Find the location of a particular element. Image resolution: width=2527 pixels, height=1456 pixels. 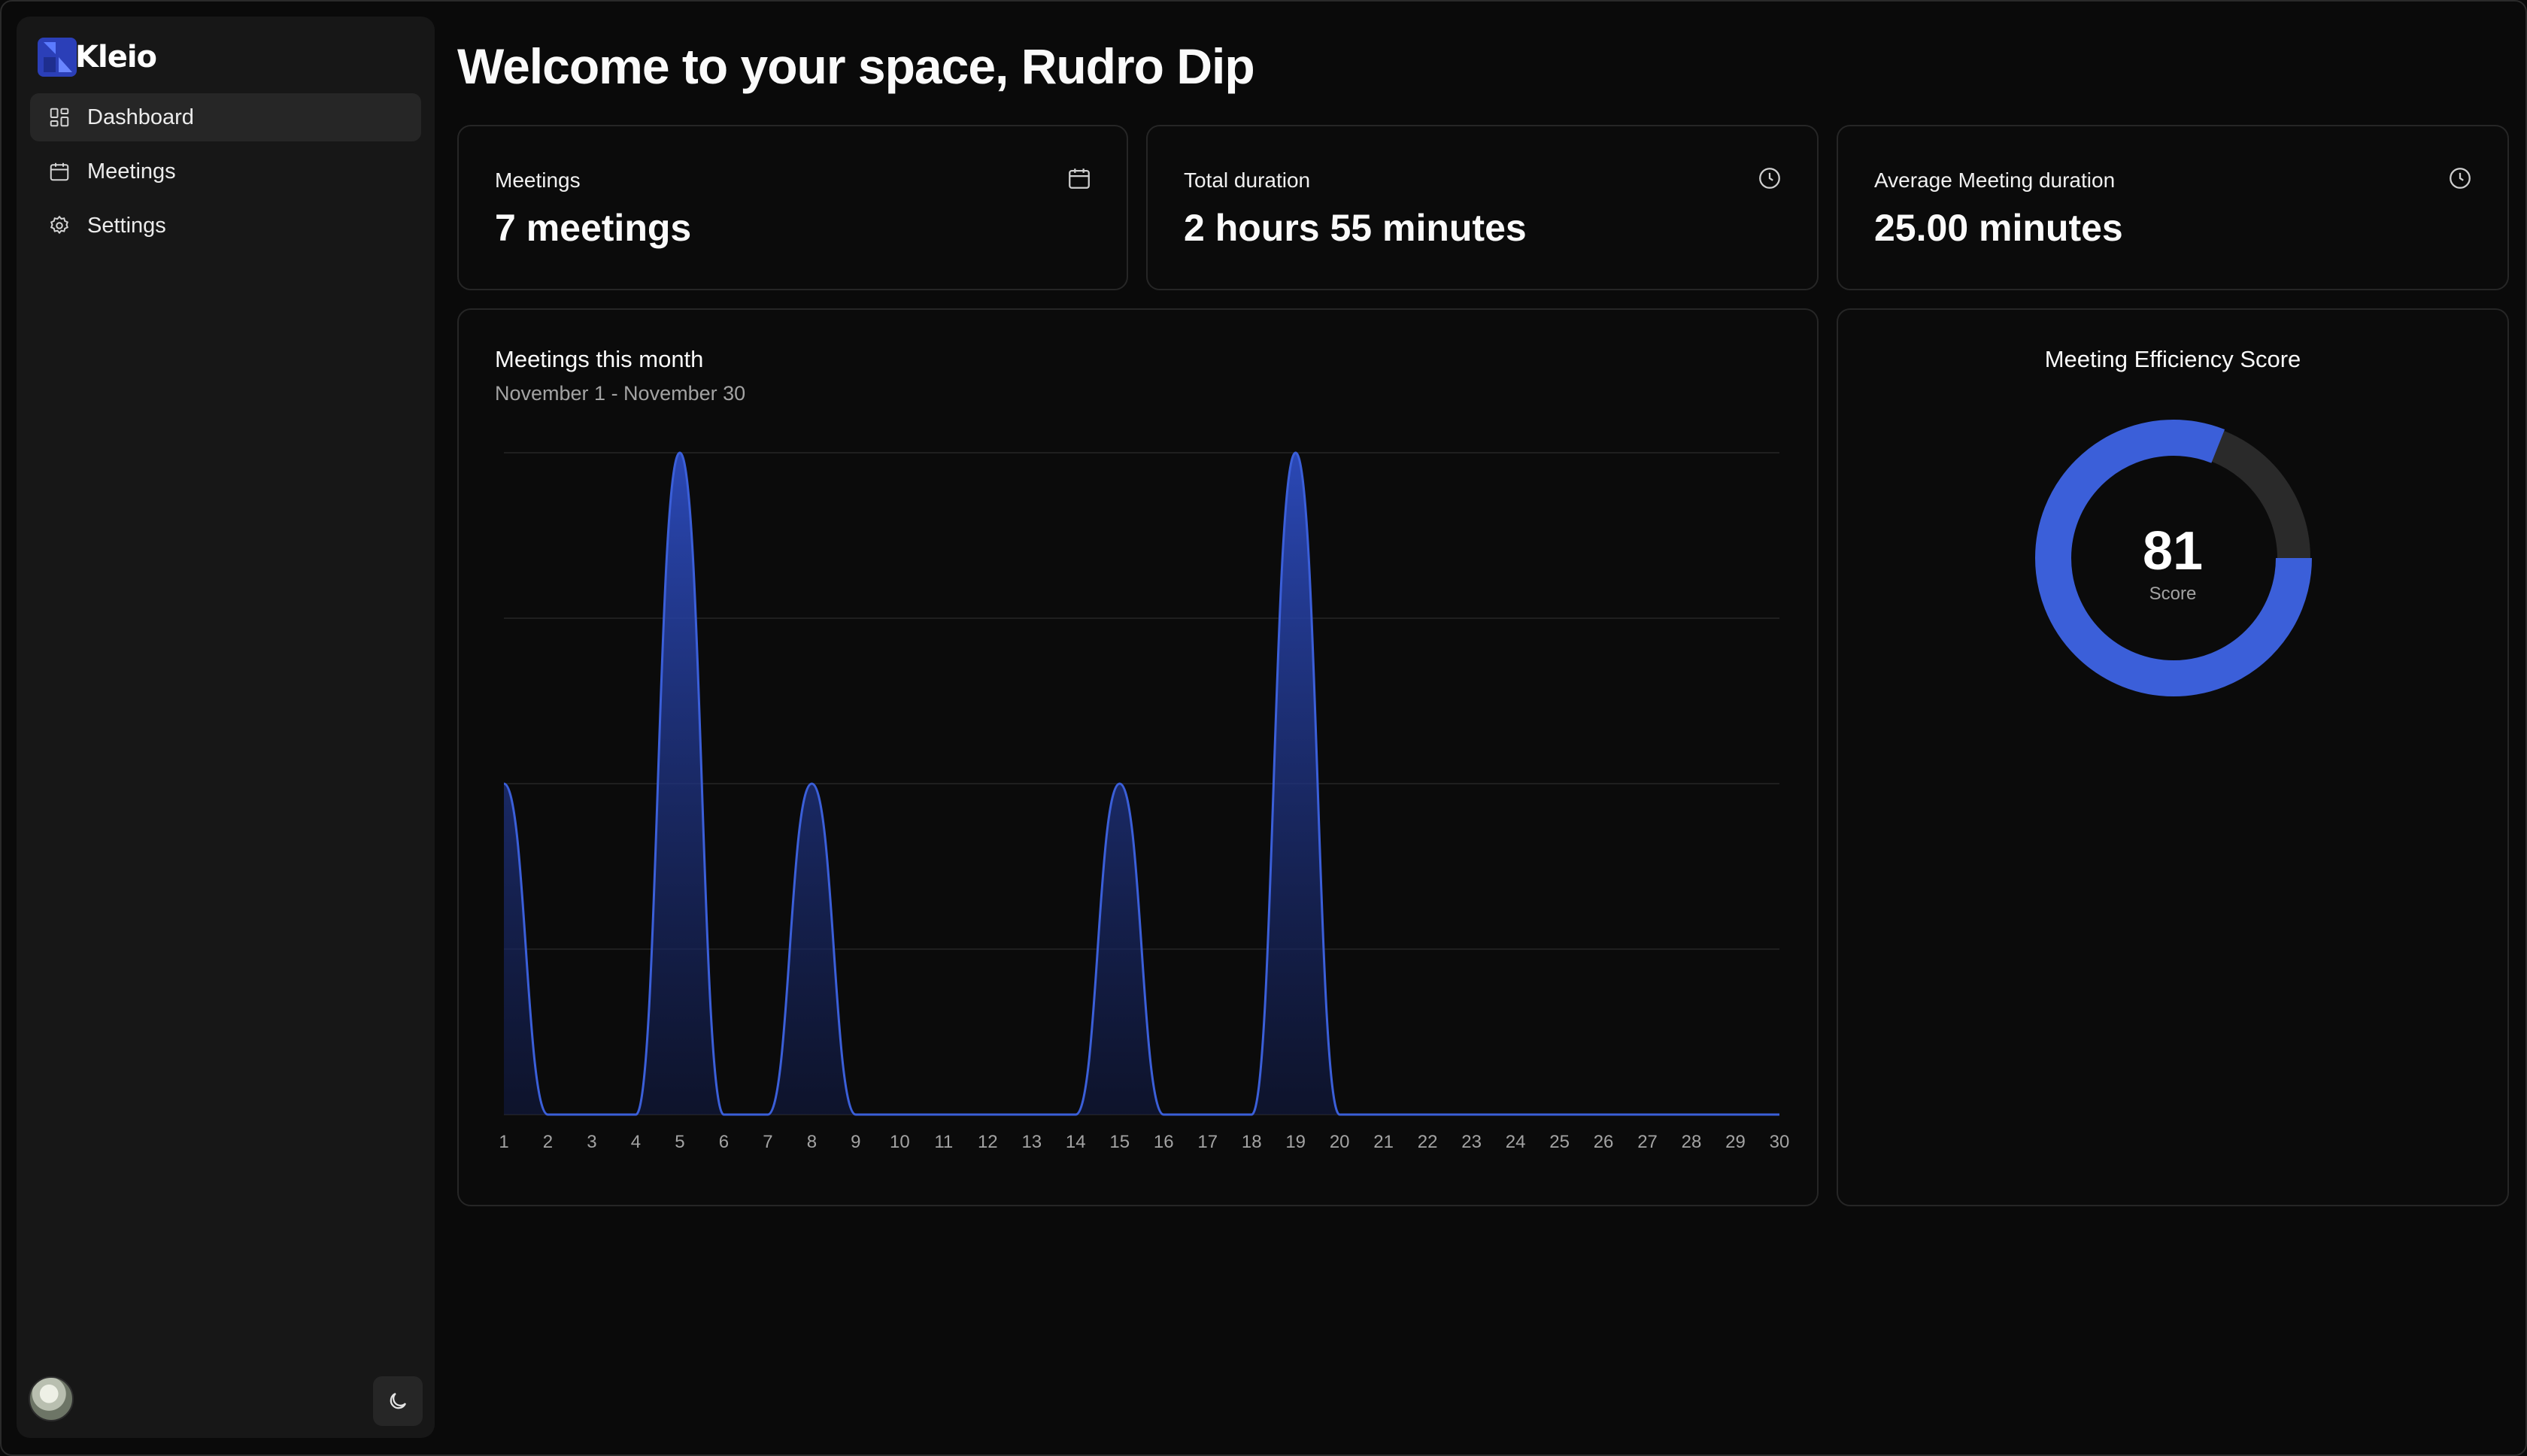

x-tick-label: 13 is located at coordinates (1031, 1142).